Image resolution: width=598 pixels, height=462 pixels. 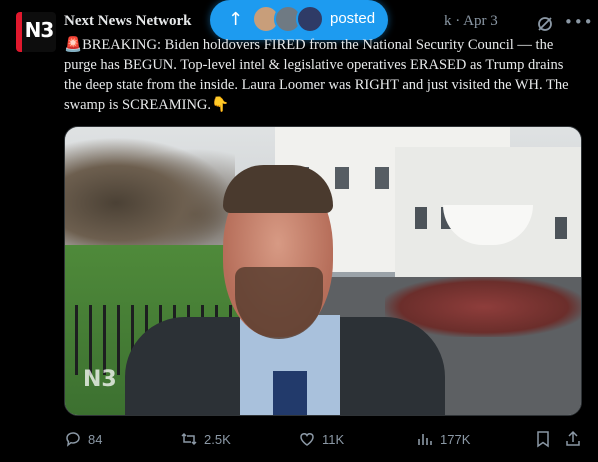 I want to click on views-icon, so click(x=425, y=439).